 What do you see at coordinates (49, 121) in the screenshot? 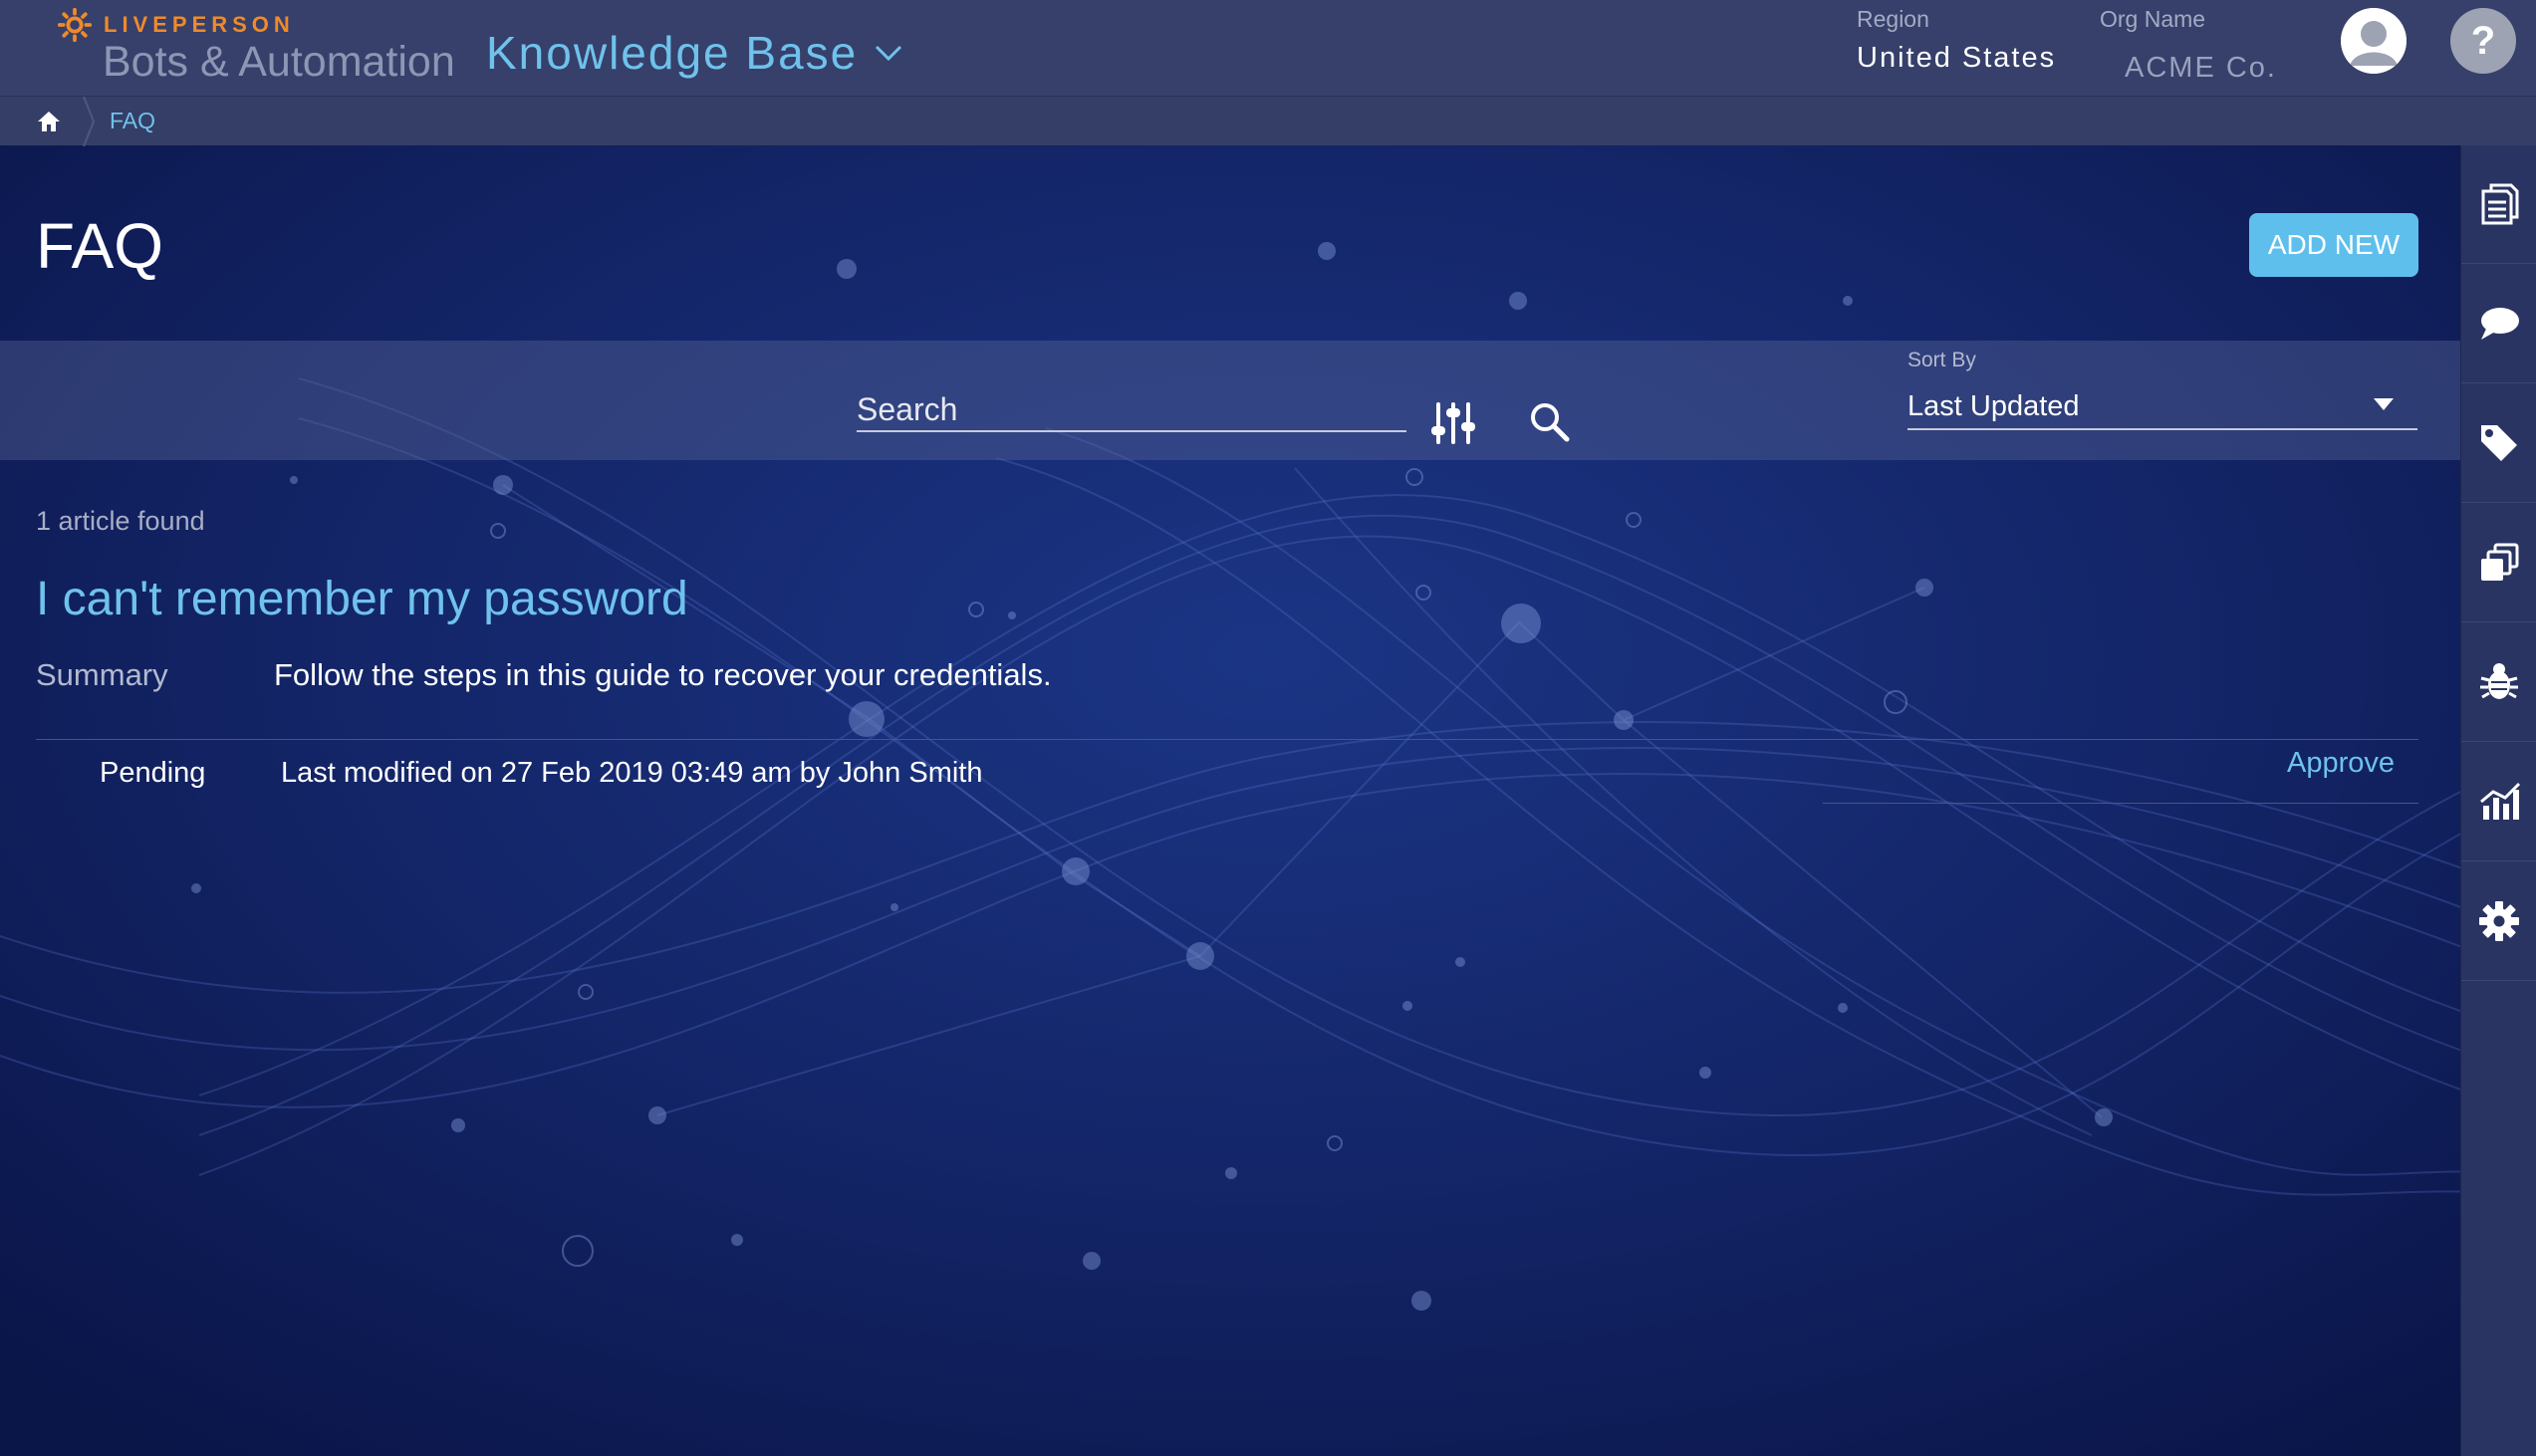
I see `home-icon` at bounding box center [49, 121].